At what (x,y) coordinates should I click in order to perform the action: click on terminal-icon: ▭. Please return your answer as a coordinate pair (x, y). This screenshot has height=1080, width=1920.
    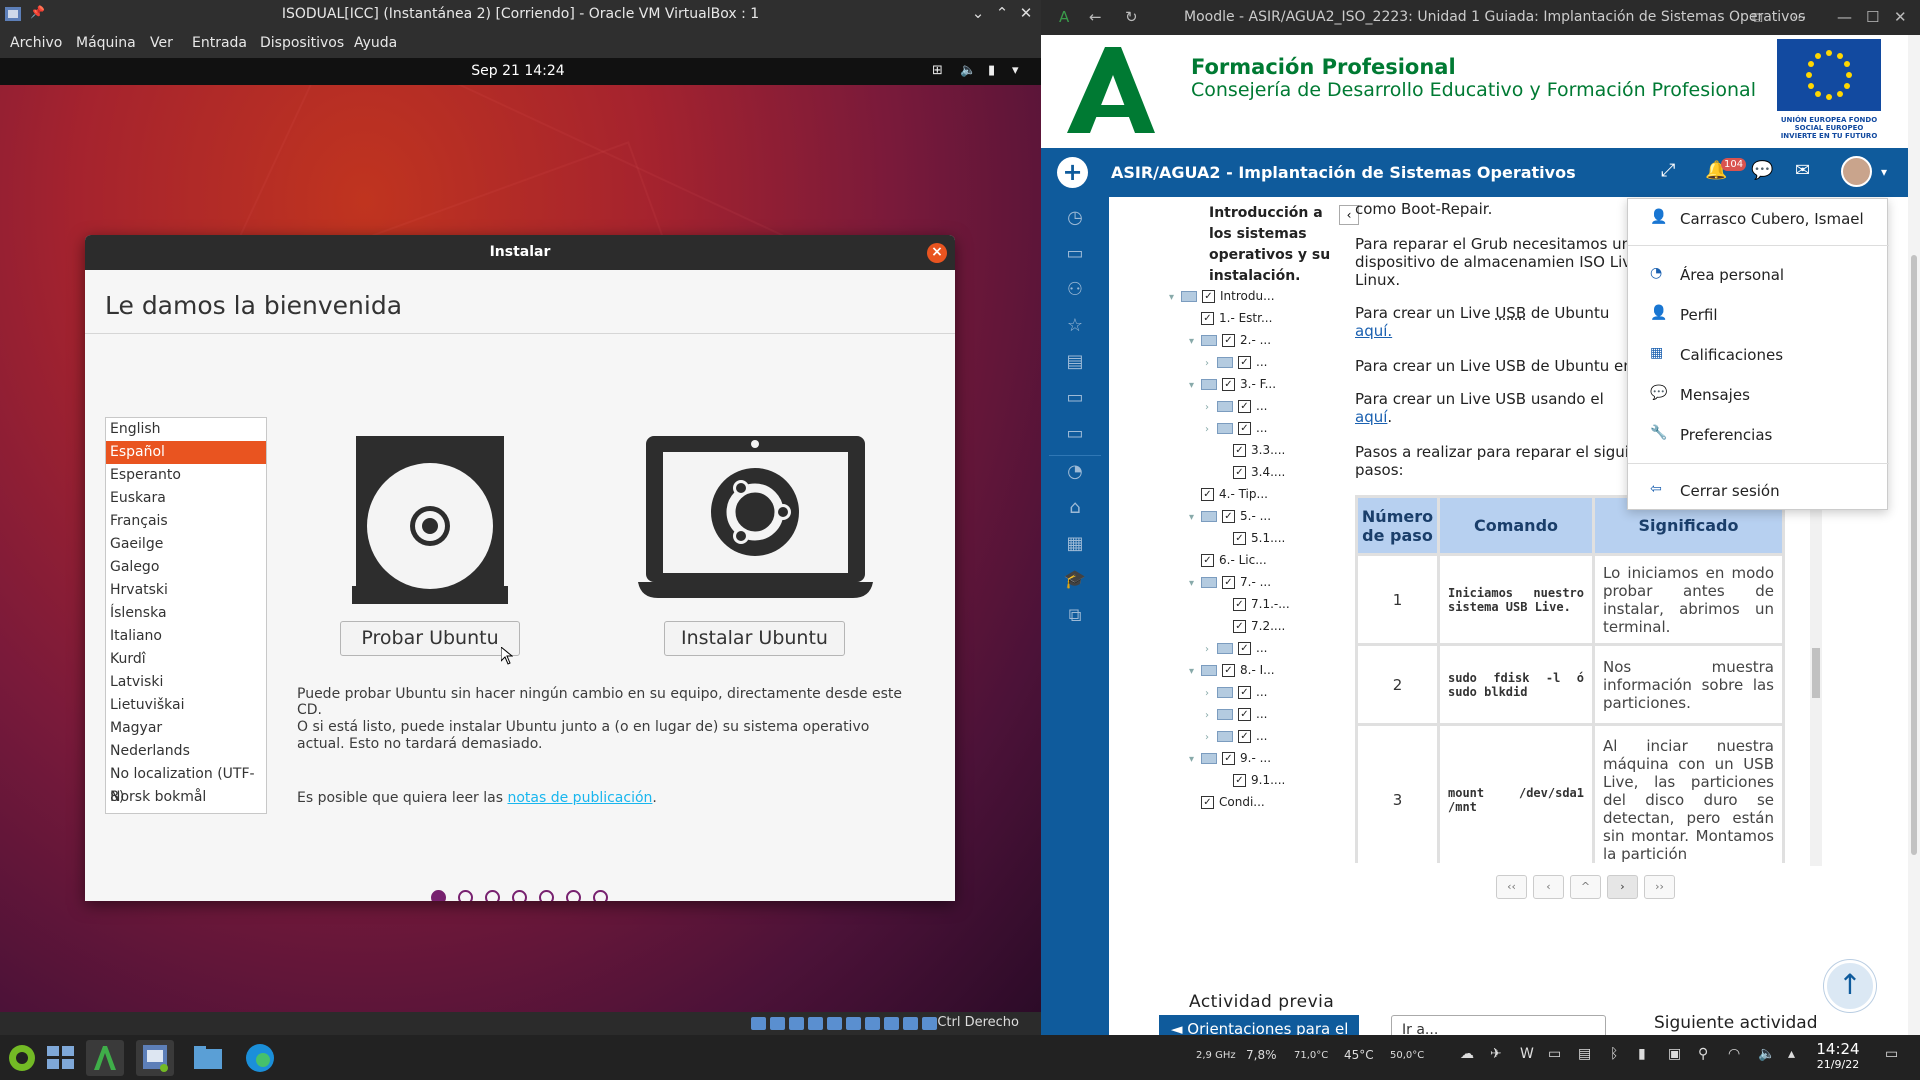
    Looking at the image, I should click on (1554, 1054).